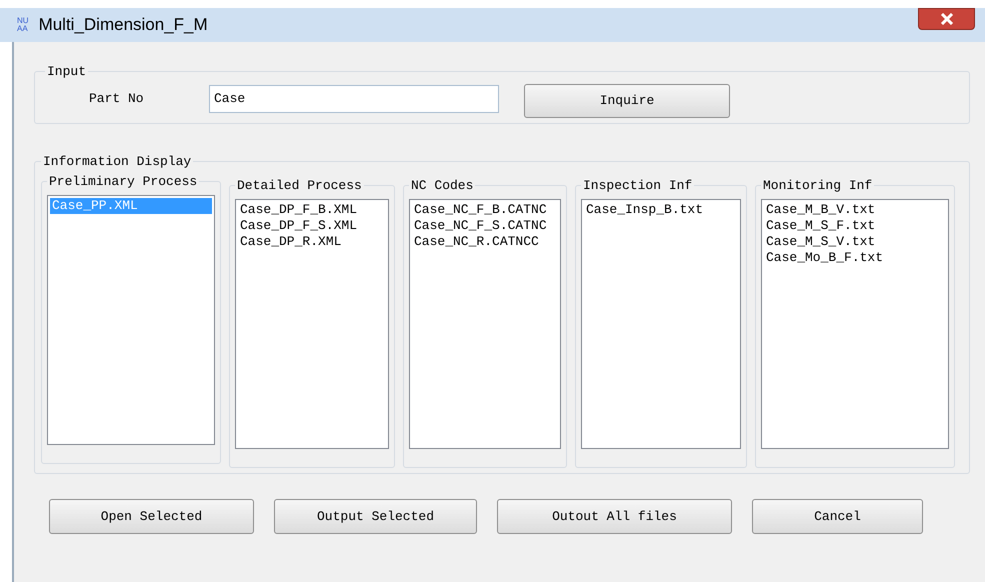  What do you see at coordinates (485, 226) in the screenshot?
I see `file-list-item: Case_NC_F_S.CATNC` at bounding box center [485, 226].